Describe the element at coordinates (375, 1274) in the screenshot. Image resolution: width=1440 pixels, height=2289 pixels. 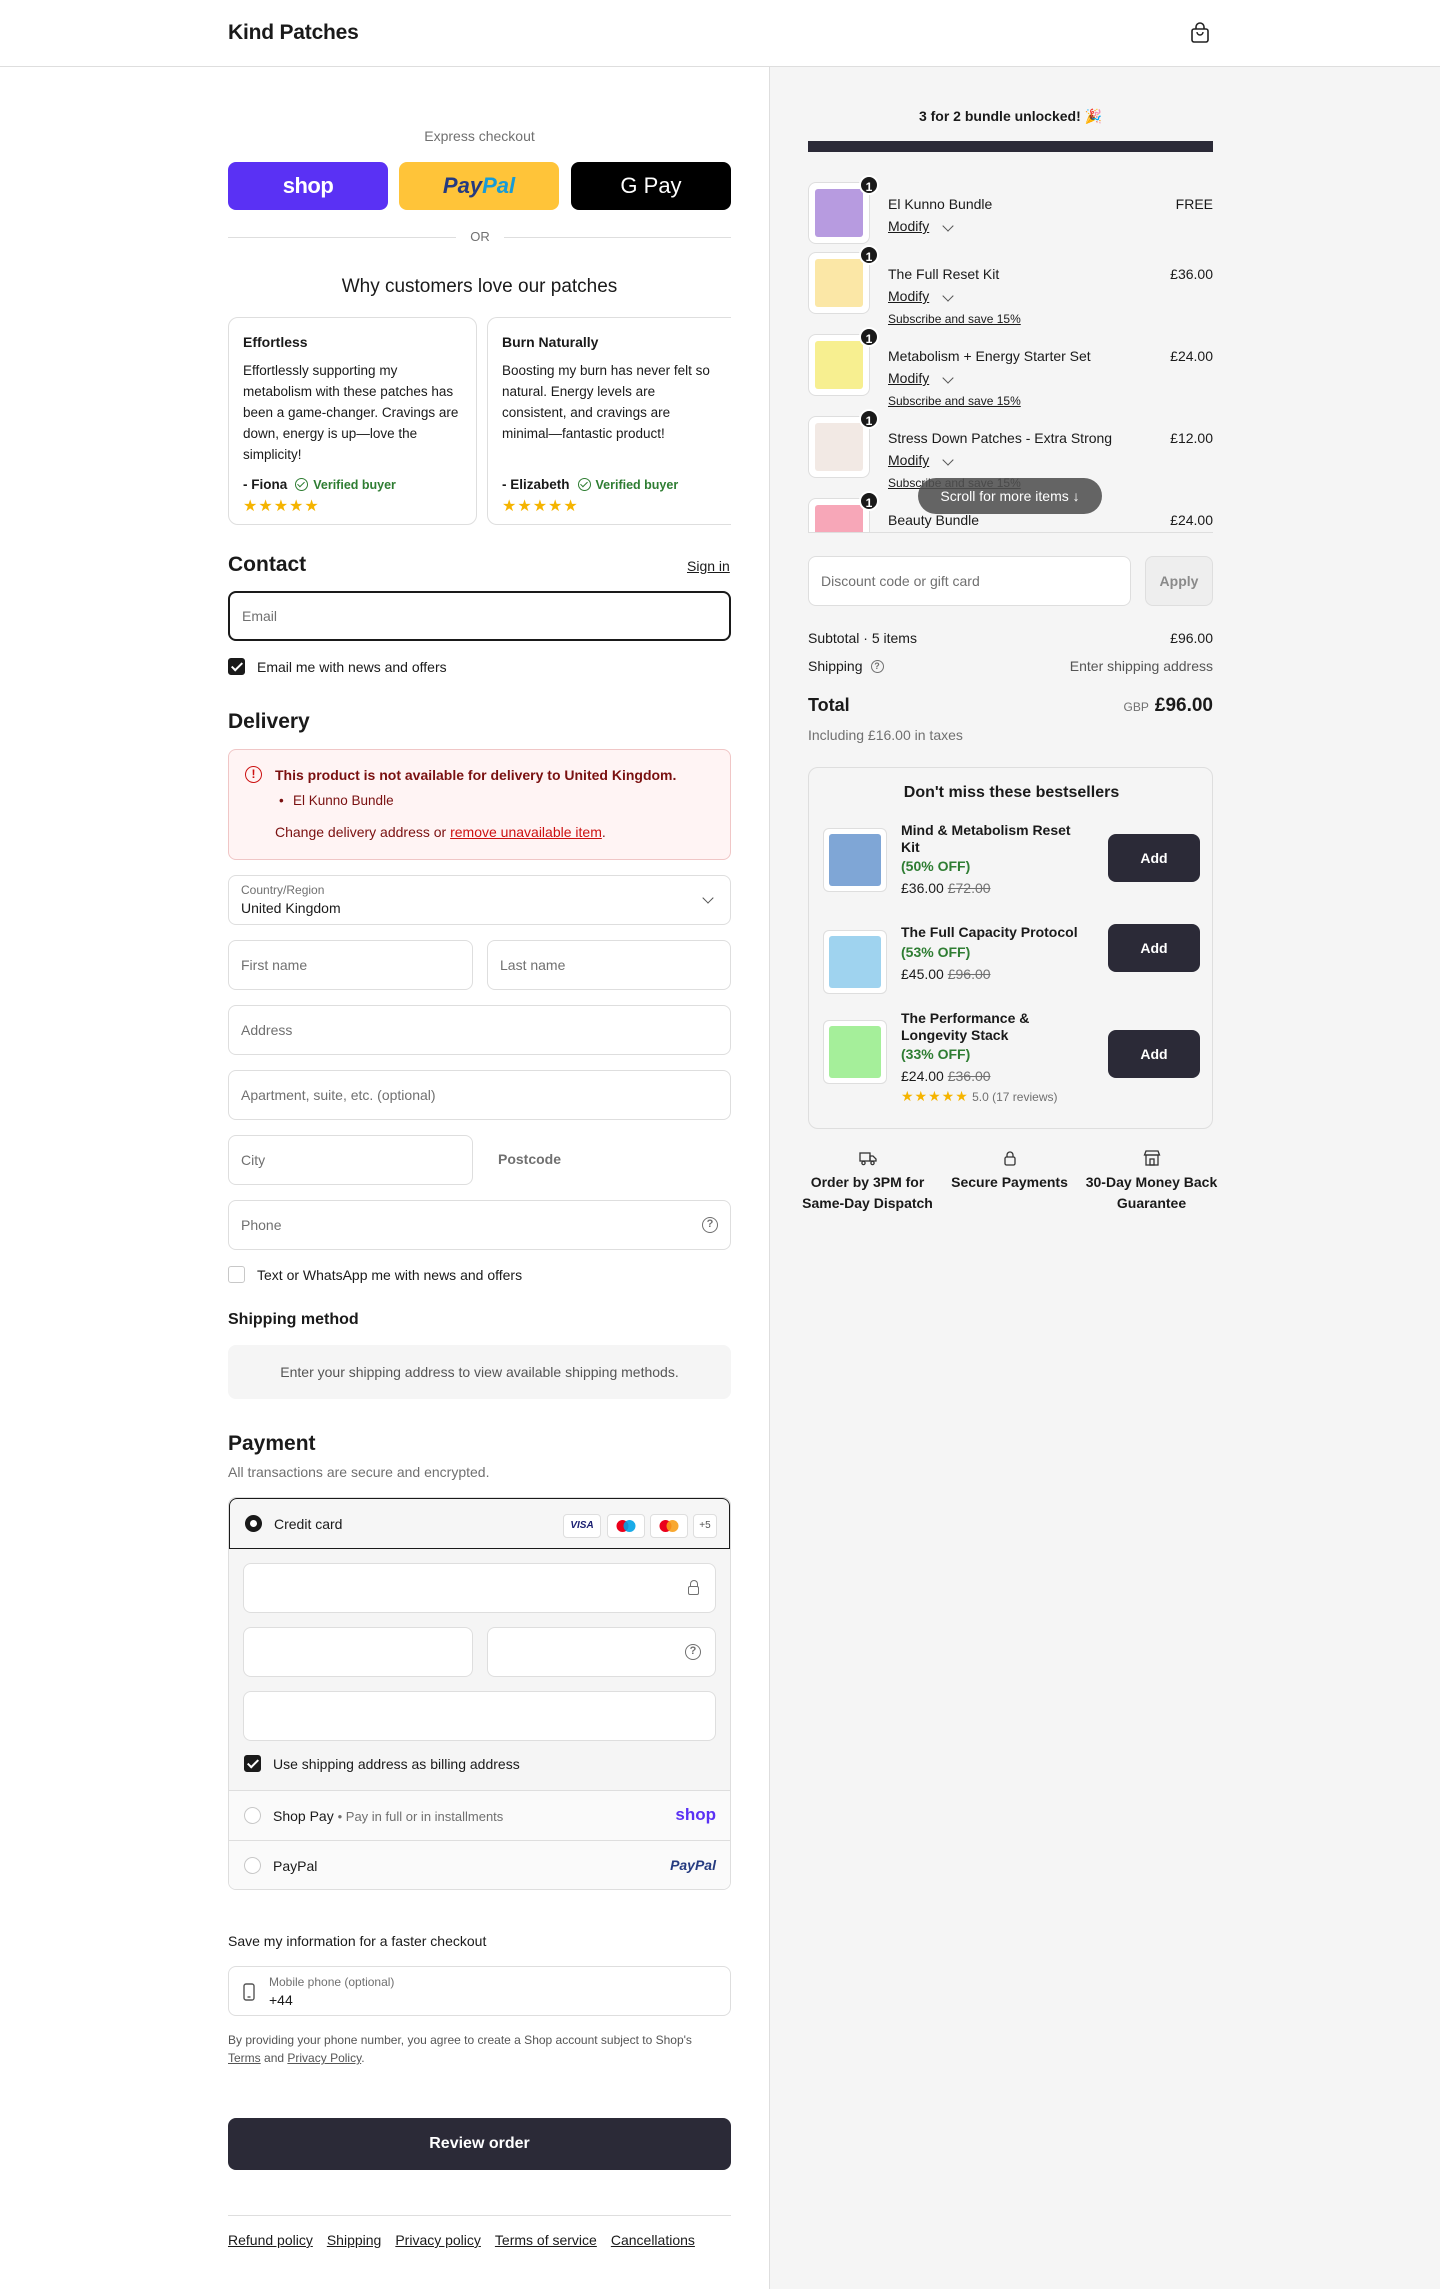
I see `sms-checkbox-row: Text or WhatsApp me with news and offers` at that location.